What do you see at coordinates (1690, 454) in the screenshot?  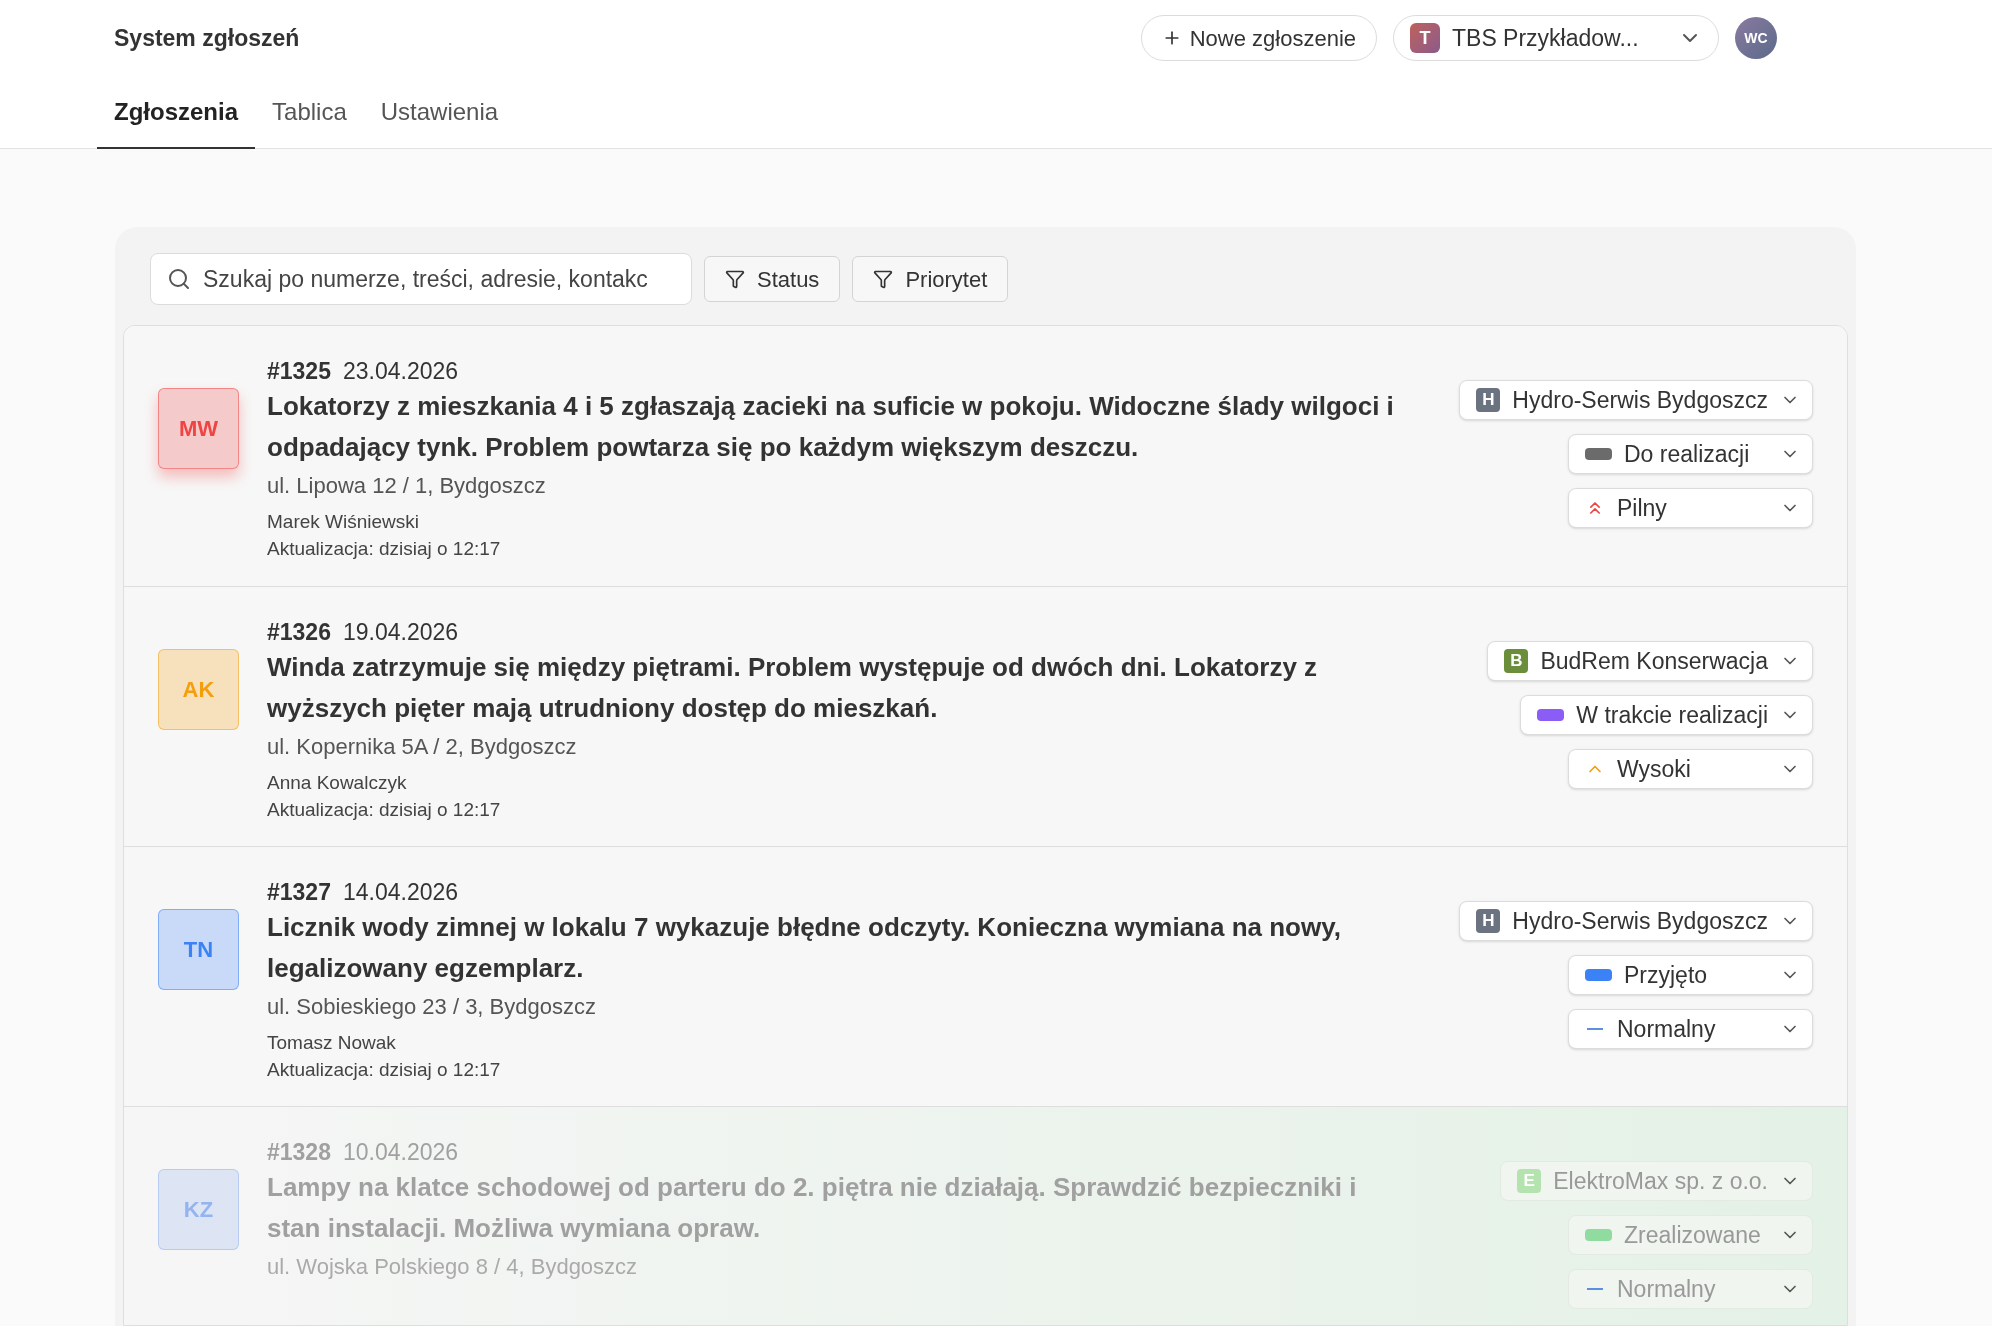 I see `status-dropdown: Do realizacji` at bounding box center [1690, 454].